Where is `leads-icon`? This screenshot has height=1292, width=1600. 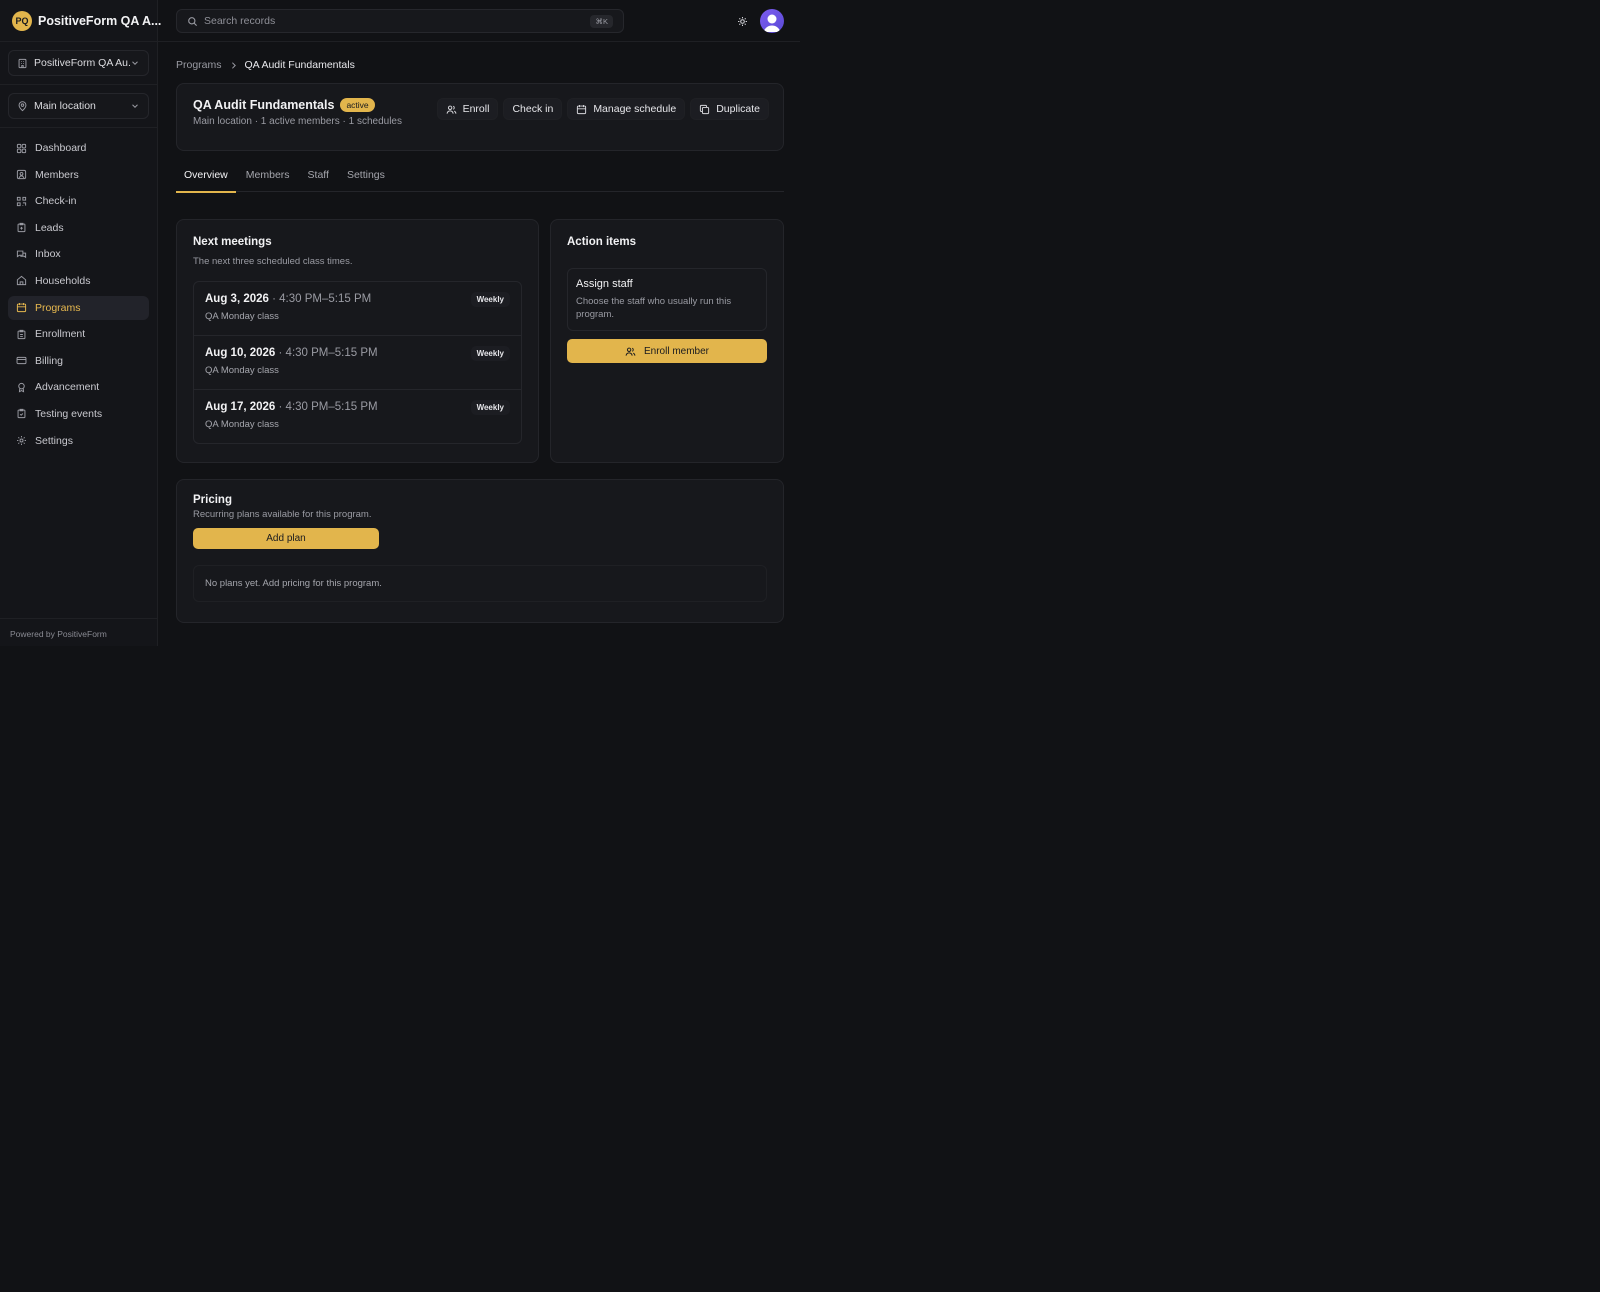
leads-icon is located at coordinates (21, 228).